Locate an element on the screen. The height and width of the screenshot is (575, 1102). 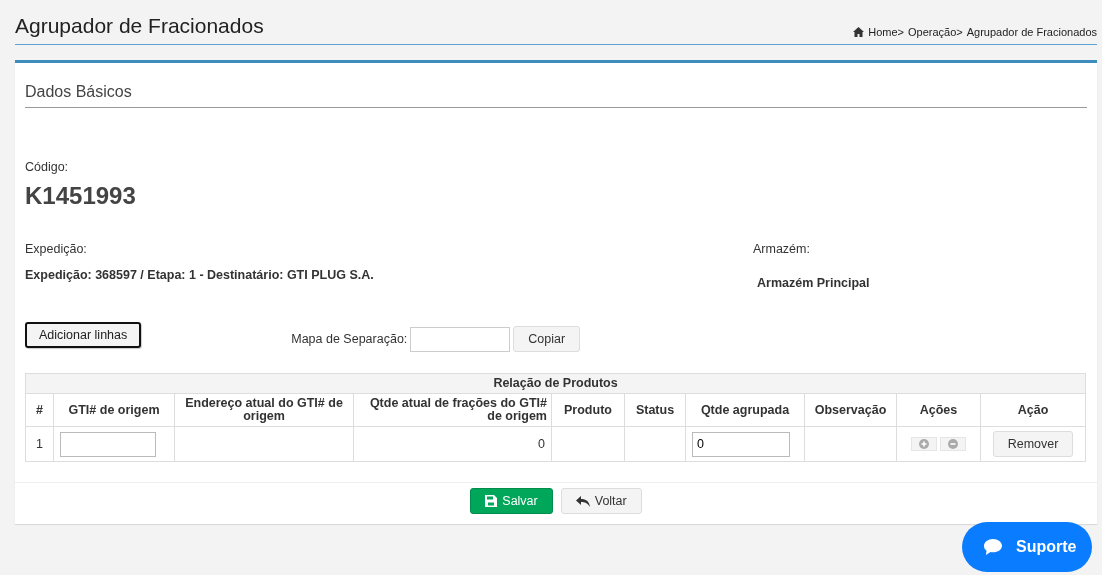
column-header: Qtde atual de frações do GTI# de origem is located at coordinates (452, 410).